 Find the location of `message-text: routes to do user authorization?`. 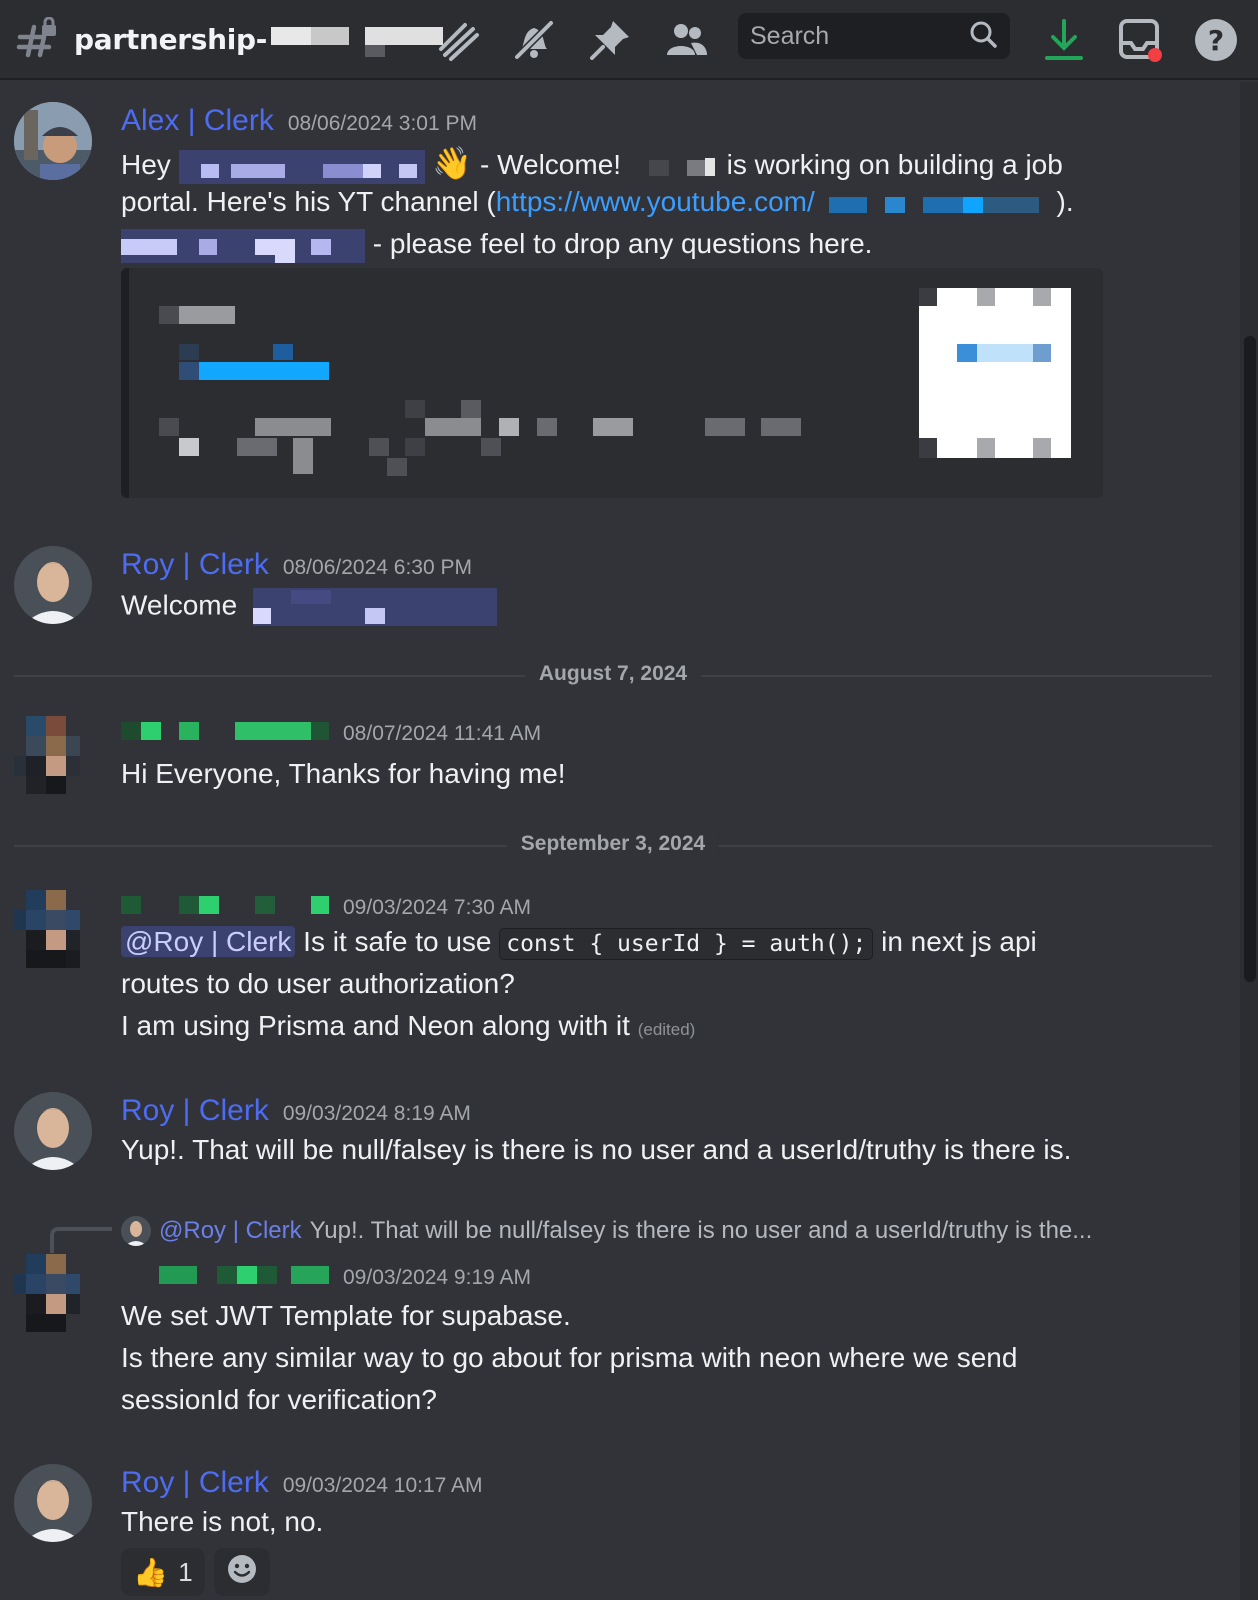

message-text: routes to do user authorization? is located at coordinates (318, 983).